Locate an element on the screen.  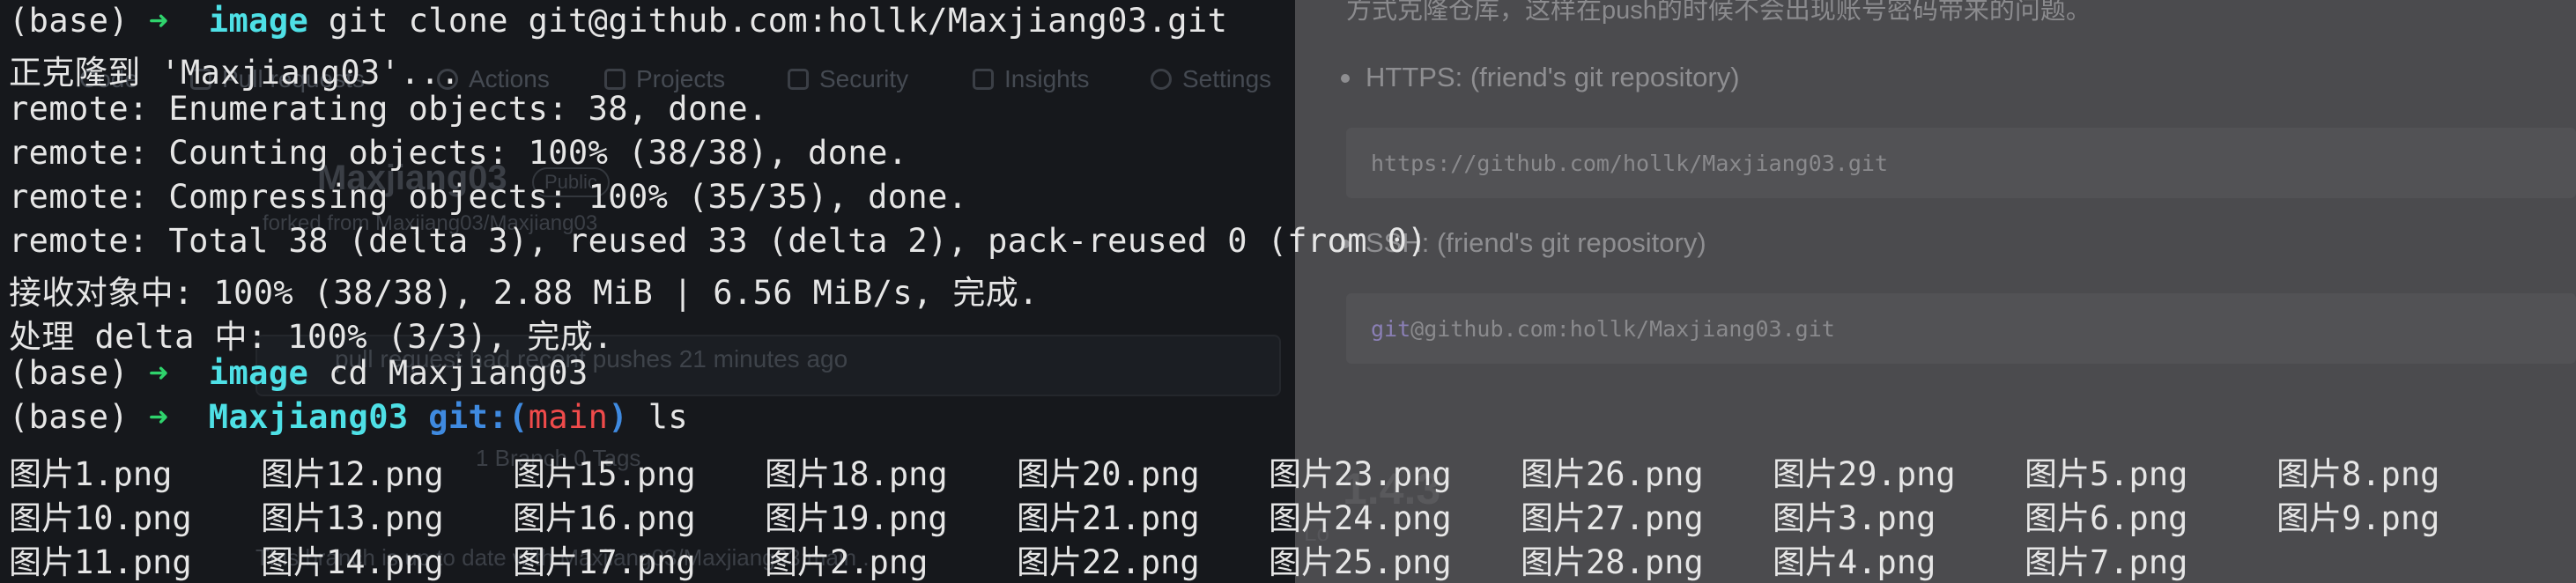
ssh-code-block: git@github.com:hollk/Maxjiang03.git is located at coordinates (1961, 328).